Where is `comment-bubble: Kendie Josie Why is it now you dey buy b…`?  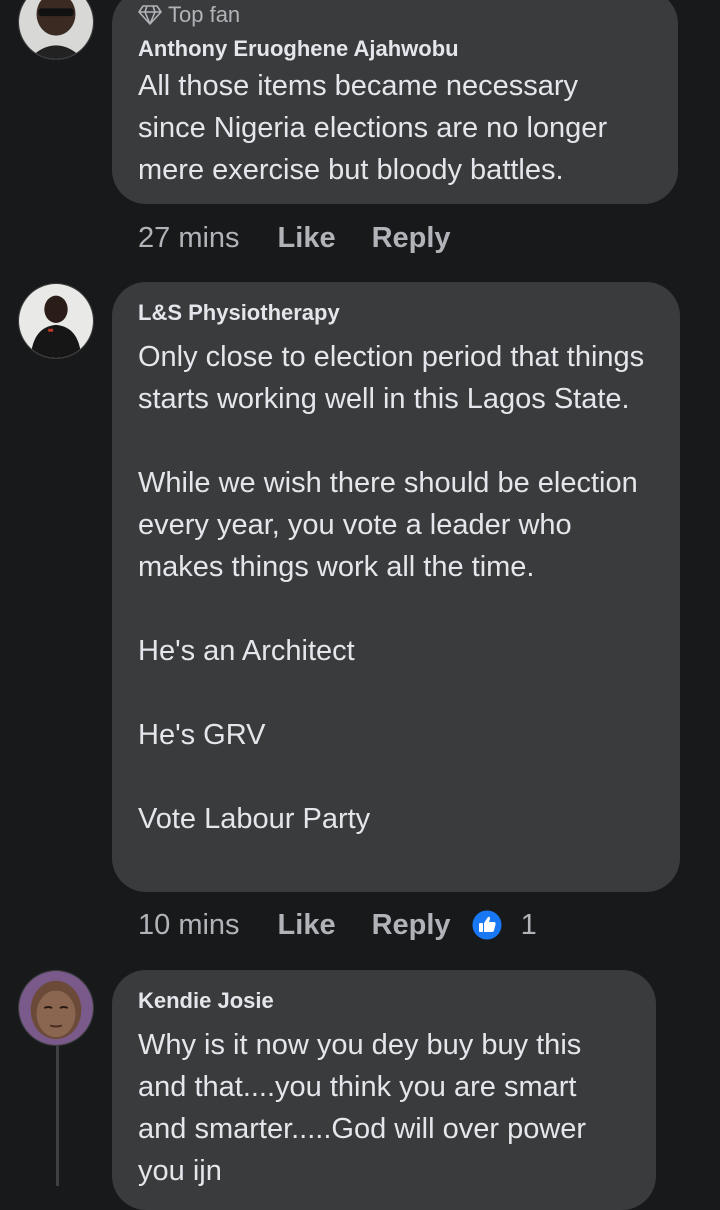 comment-bubble: Kendie Josie Why is it now you dey buy b… is located at coordinates (384, 1090).